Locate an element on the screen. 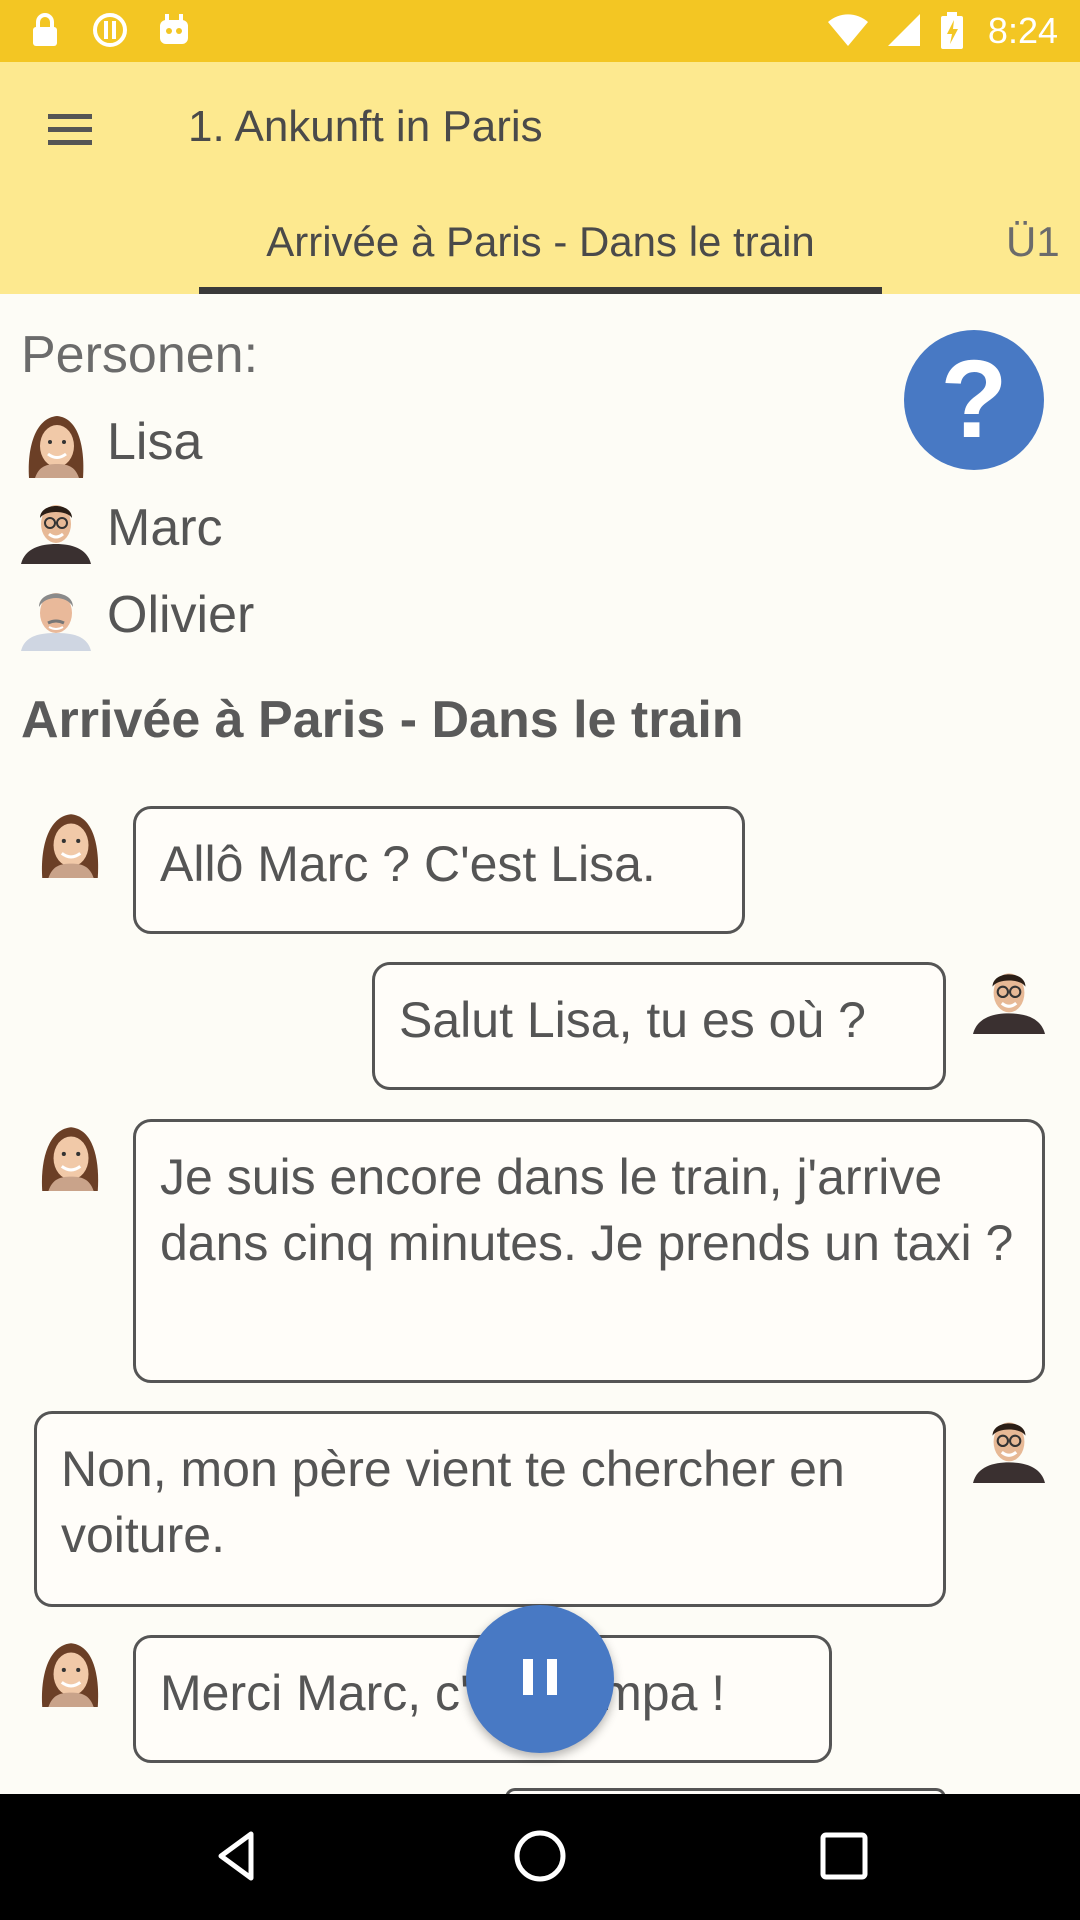 The width and height of the screenshot is (1080, 1920). person-name: Olivier is located at coordinates (181, 615).